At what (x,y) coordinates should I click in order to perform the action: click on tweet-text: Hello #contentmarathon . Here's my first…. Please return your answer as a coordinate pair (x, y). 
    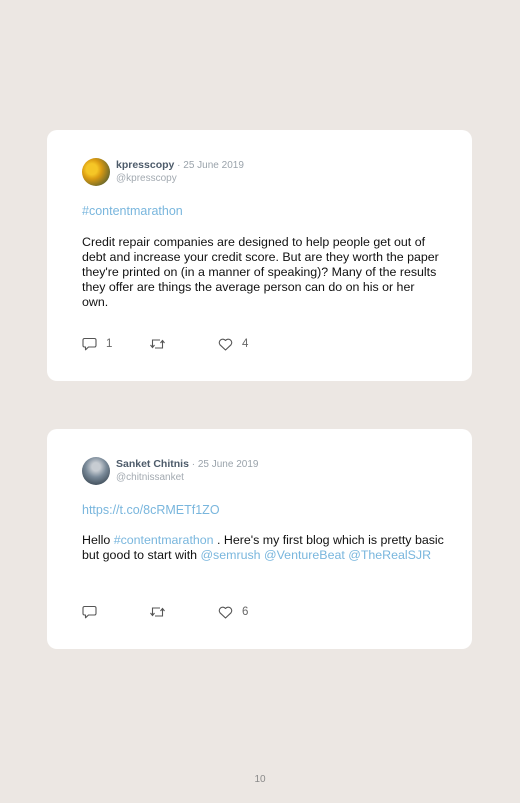
    Looking at the image, I should click on (263, 548).